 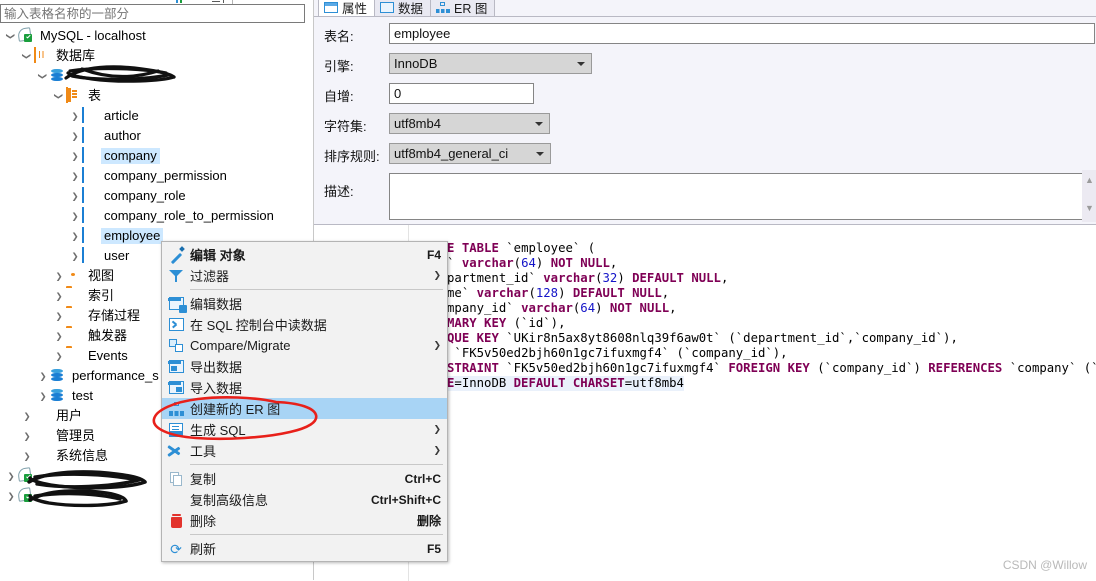 I want to click on editor-tab: ER 图, so click(x=463, y=8).